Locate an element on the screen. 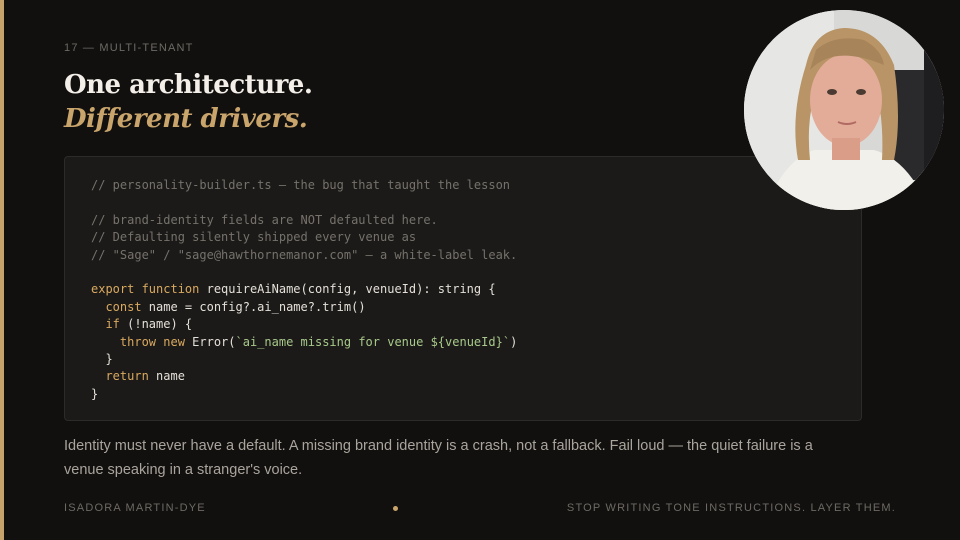 The image size is (960, 540). code-token: if is located at coordinates (112, 324).